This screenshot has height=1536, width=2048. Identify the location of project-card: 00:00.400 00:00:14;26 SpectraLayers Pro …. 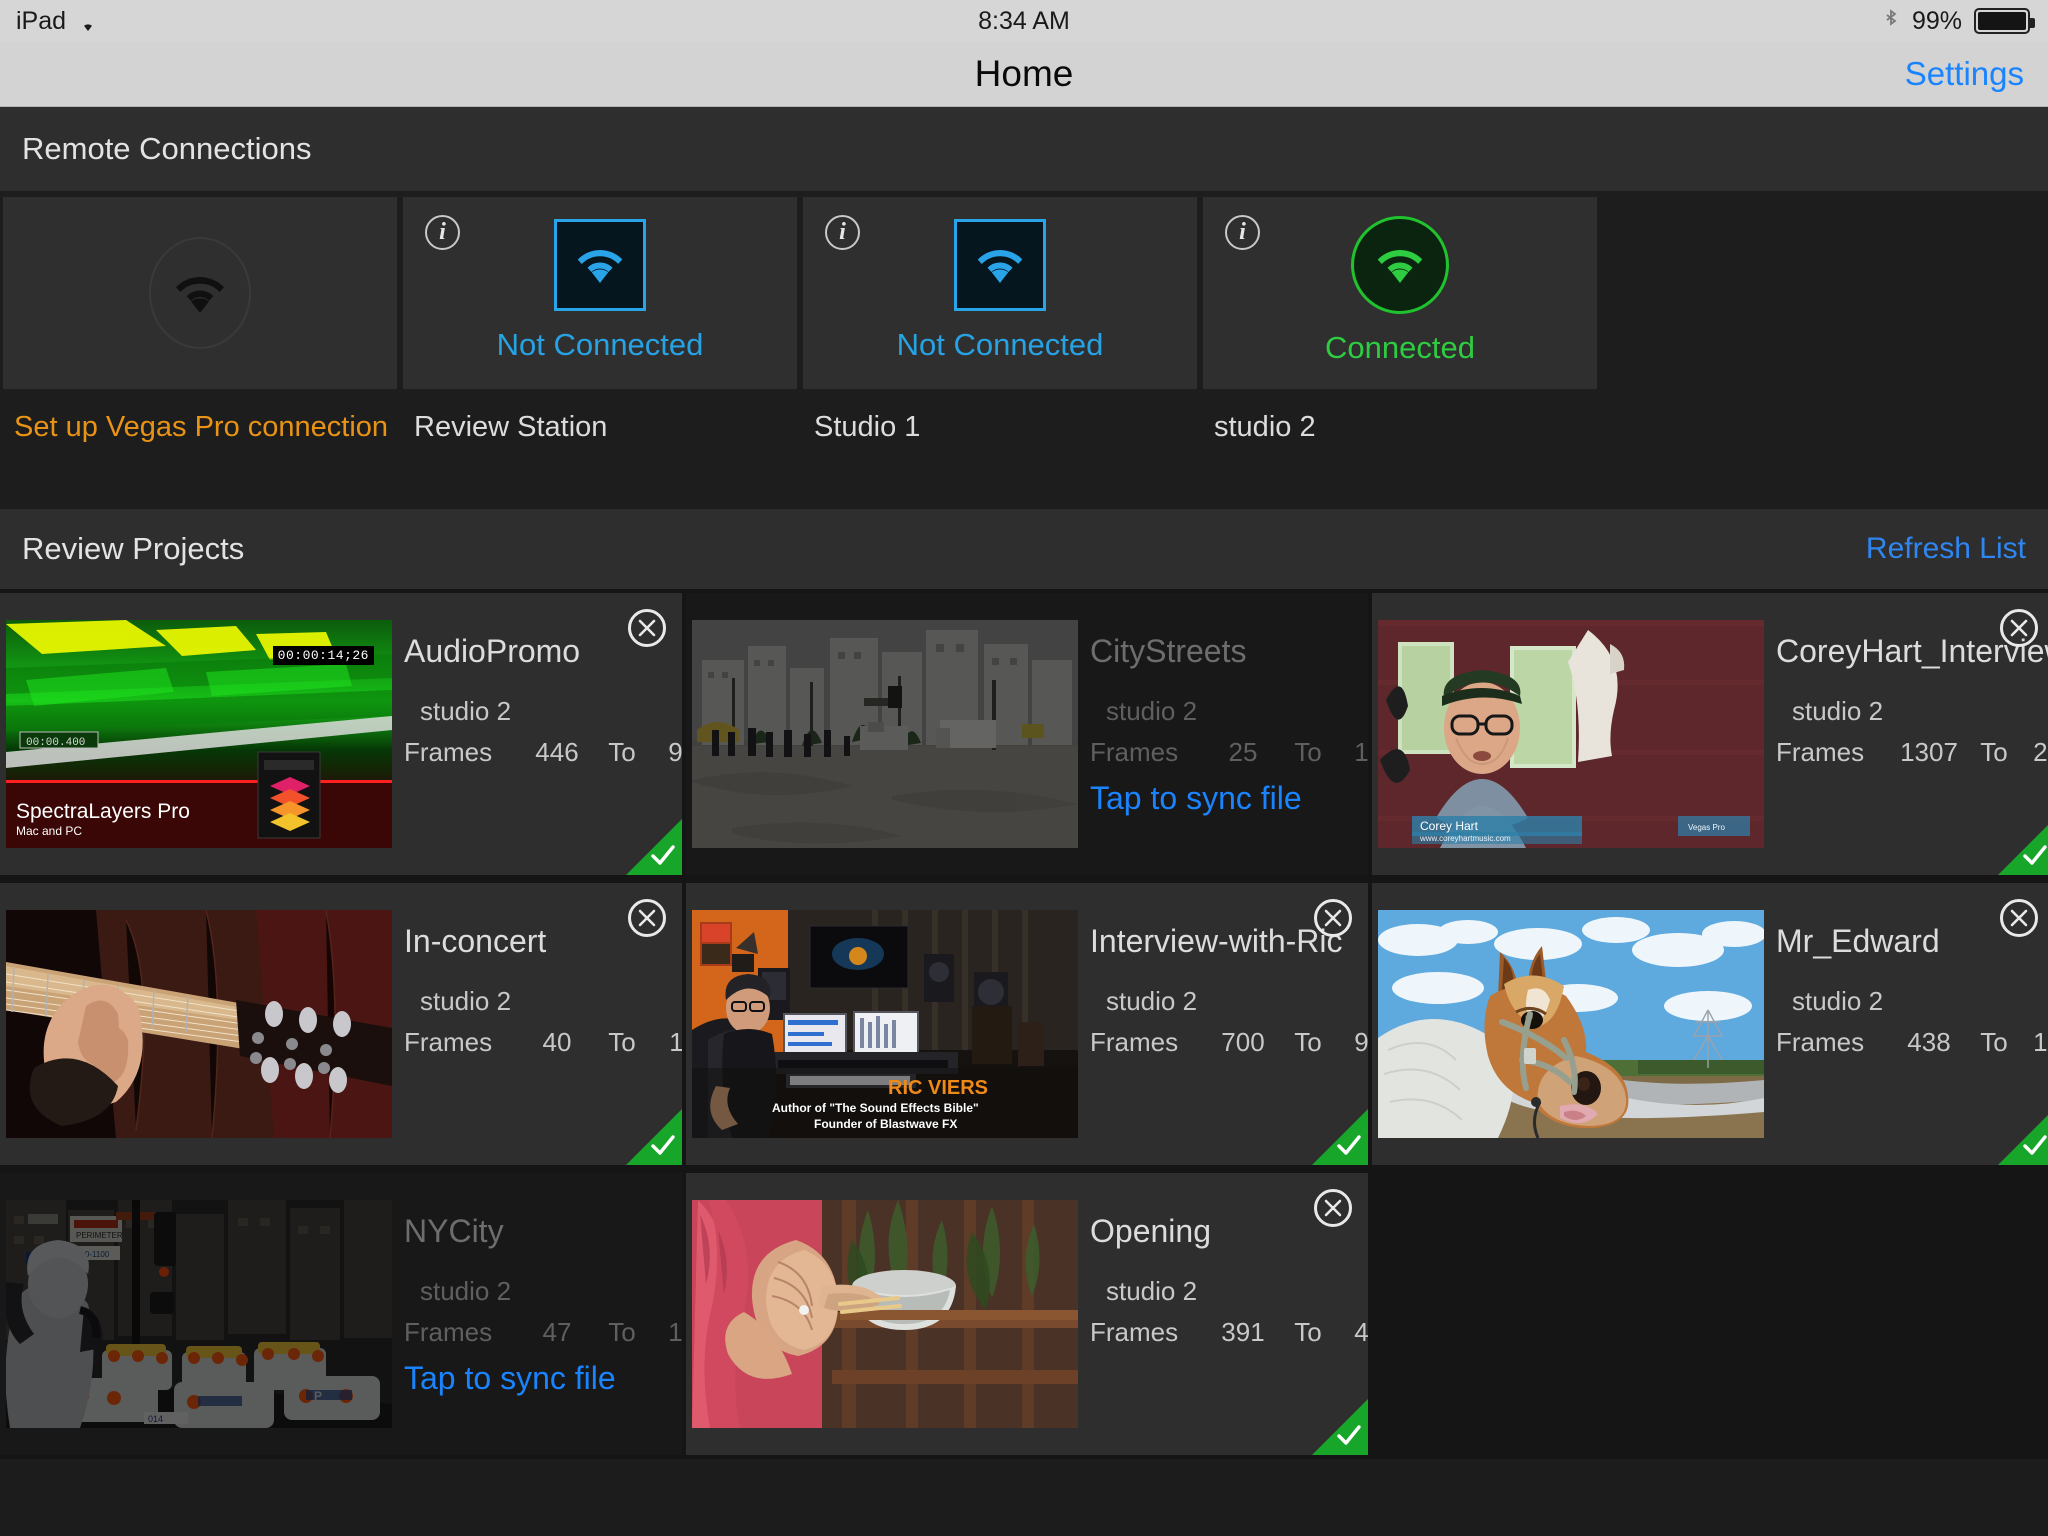
(341, 734).